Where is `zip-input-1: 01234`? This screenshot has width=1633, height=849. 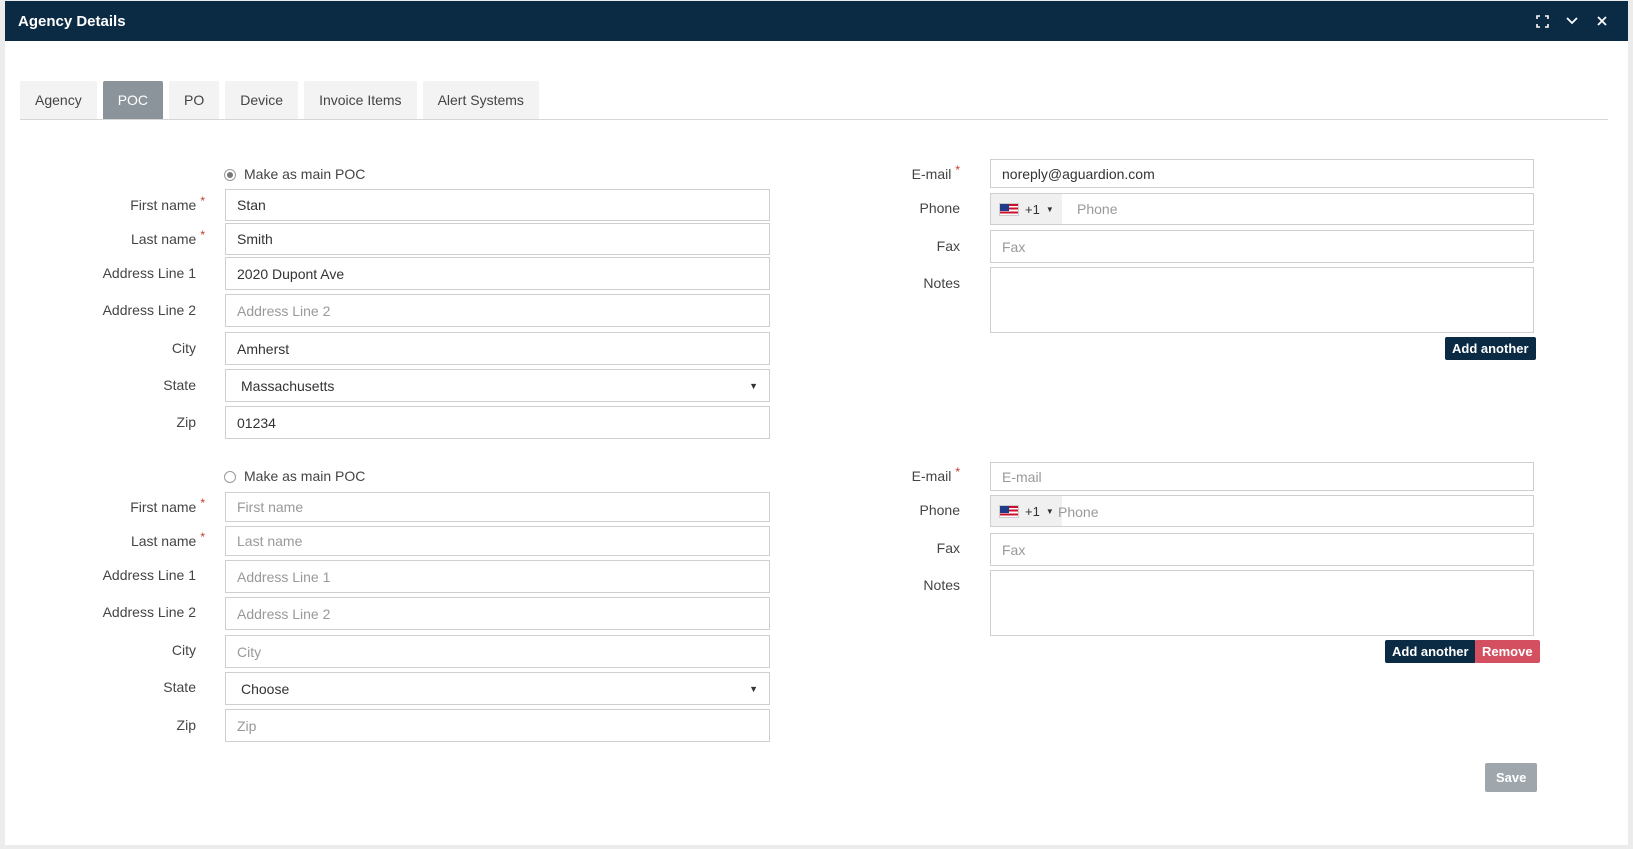 zip-input-1: 01234 is located at coordinates (497, 422).